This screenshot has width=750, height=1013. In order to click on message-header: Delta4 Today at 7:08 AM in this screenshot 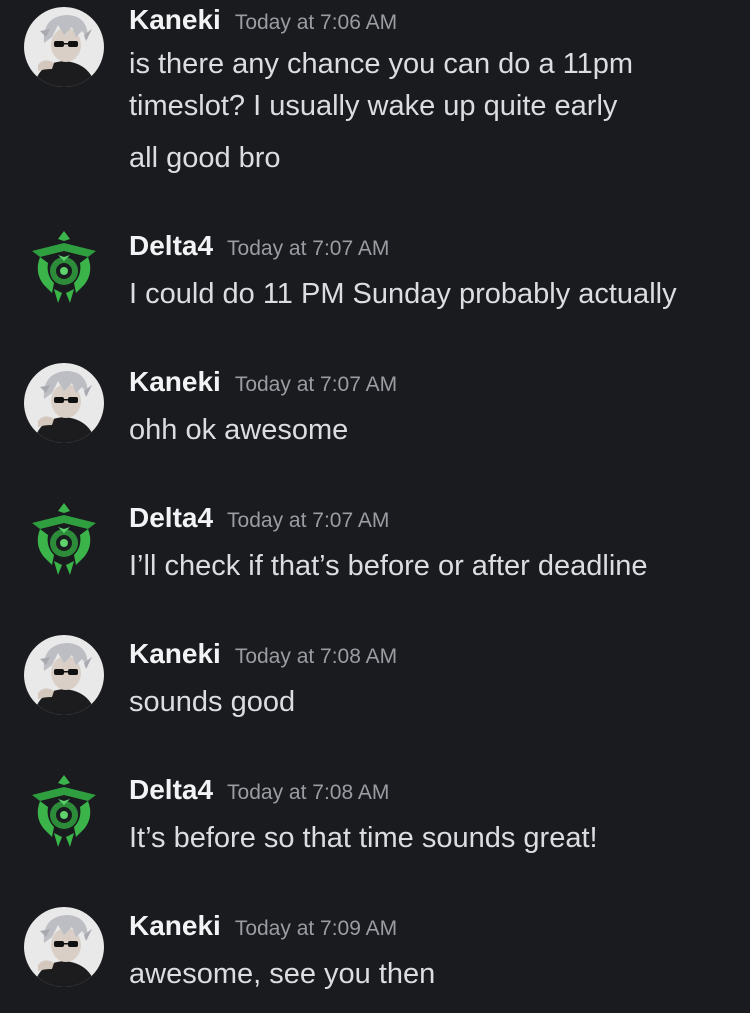, I will do `click(259, 790)`.